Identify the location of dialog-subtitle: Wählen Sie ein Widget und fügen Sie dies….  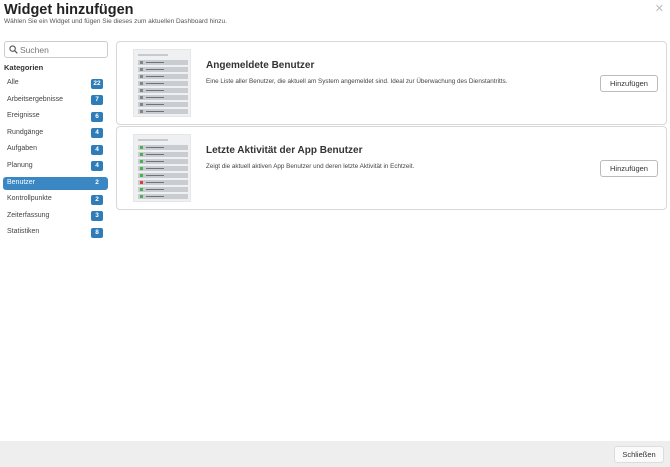
(115, 21).